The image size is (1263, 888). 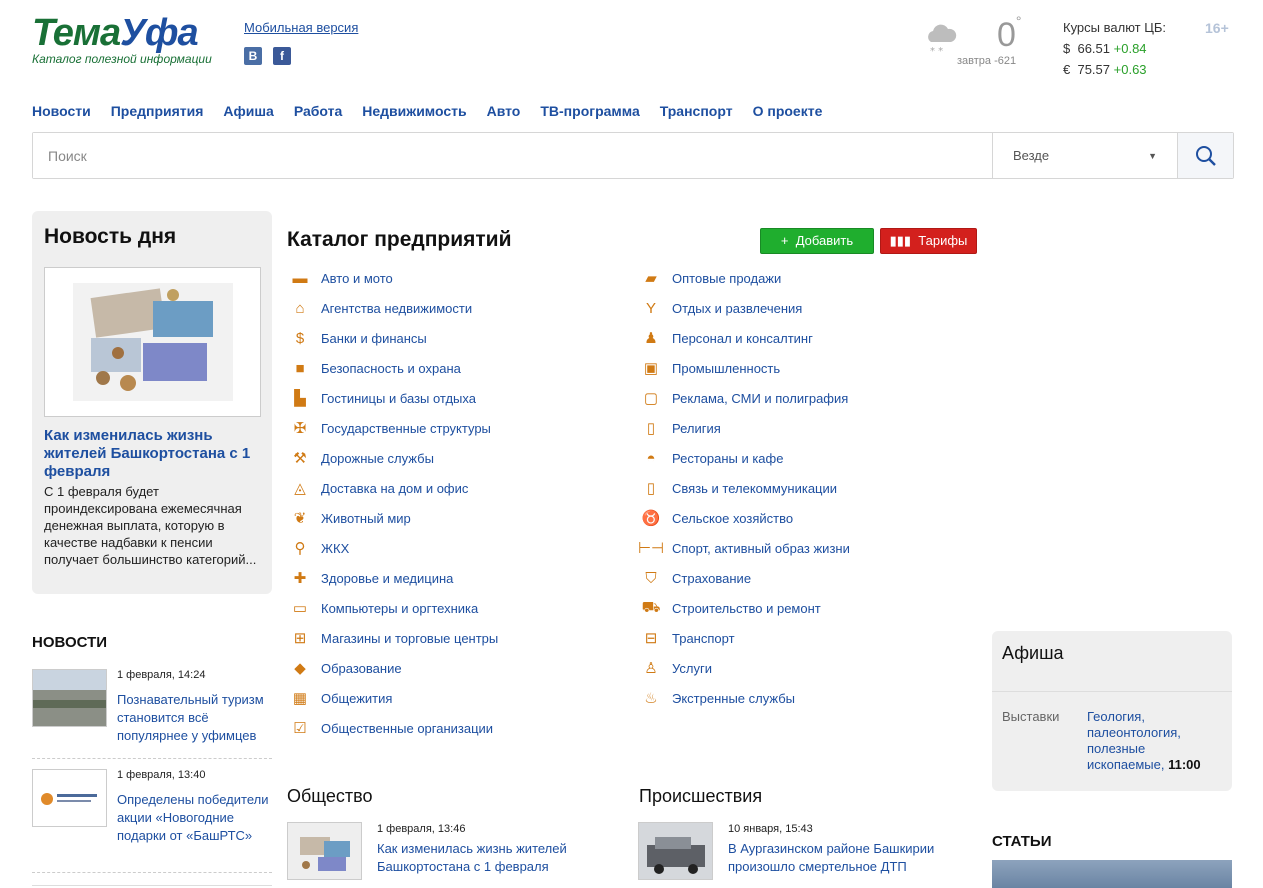 What do you see at coordinates (300, 698) in the screenshot?
I see `dorm-icon: ▦` at bounding box center [300, 698].